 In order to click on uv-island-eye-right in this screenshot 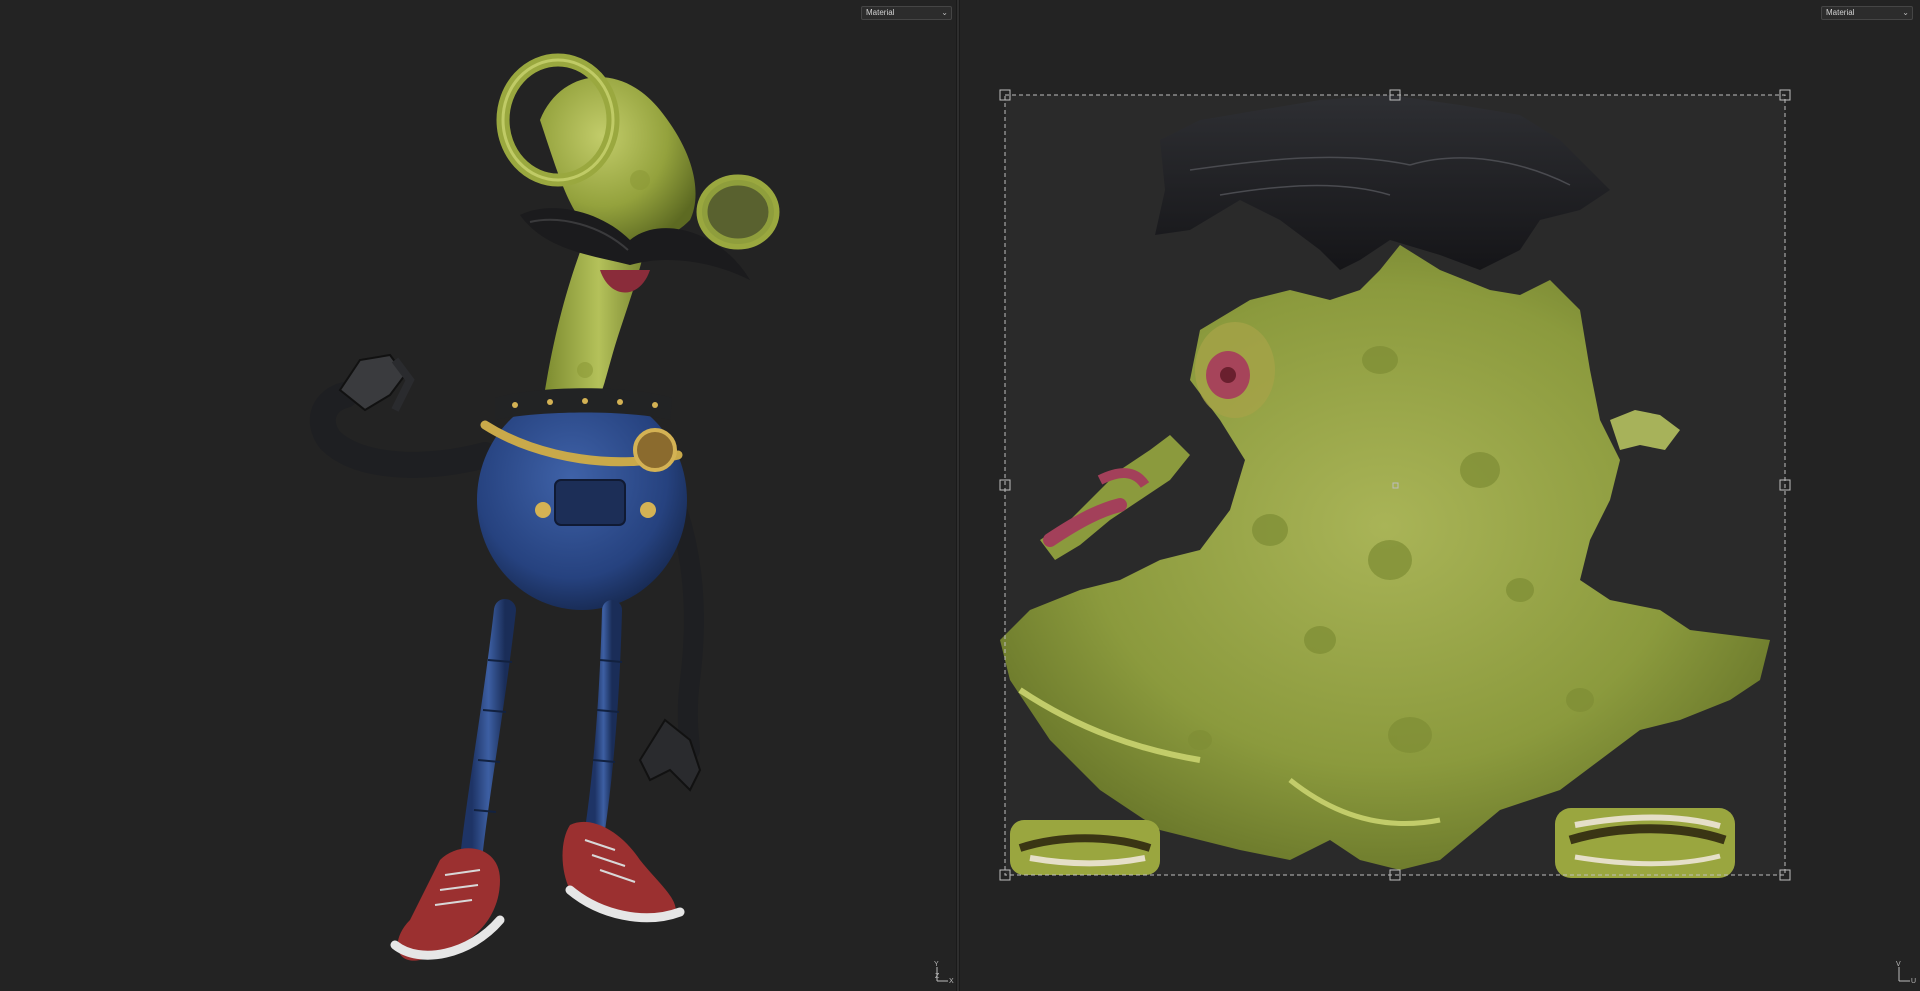, I will do `click(1645, 843)`.